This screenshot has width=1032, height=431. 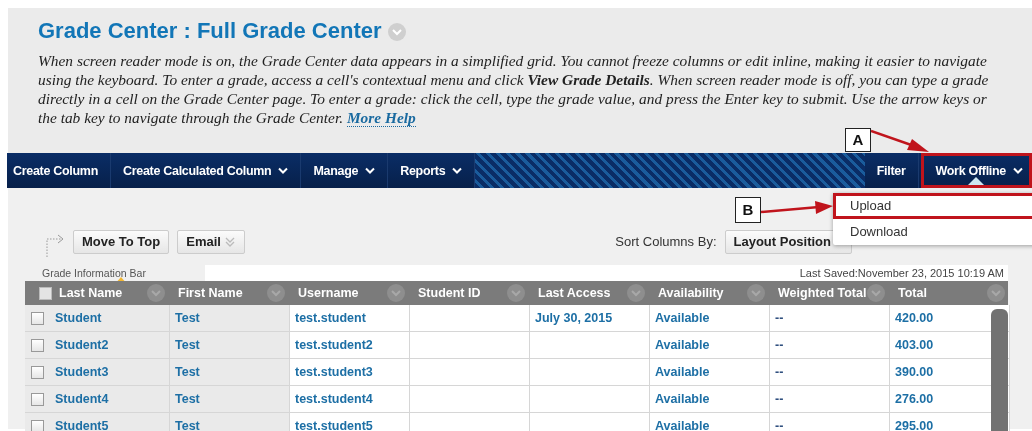 What do you see at coordinates (350, 345) in the screenshot?
I see `table-cell: test.student2` at bounding box center [350, 345].